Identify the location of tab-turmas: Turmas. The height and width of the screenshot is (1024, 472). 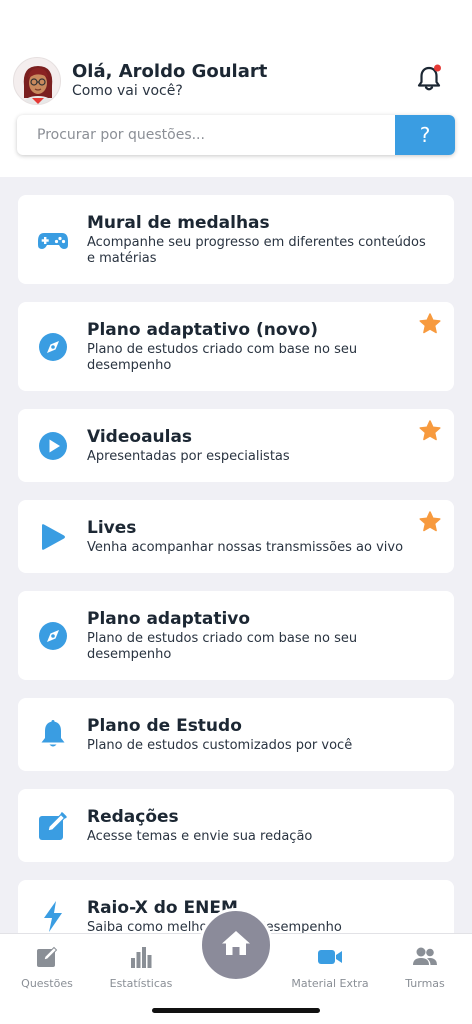
(425, 967).